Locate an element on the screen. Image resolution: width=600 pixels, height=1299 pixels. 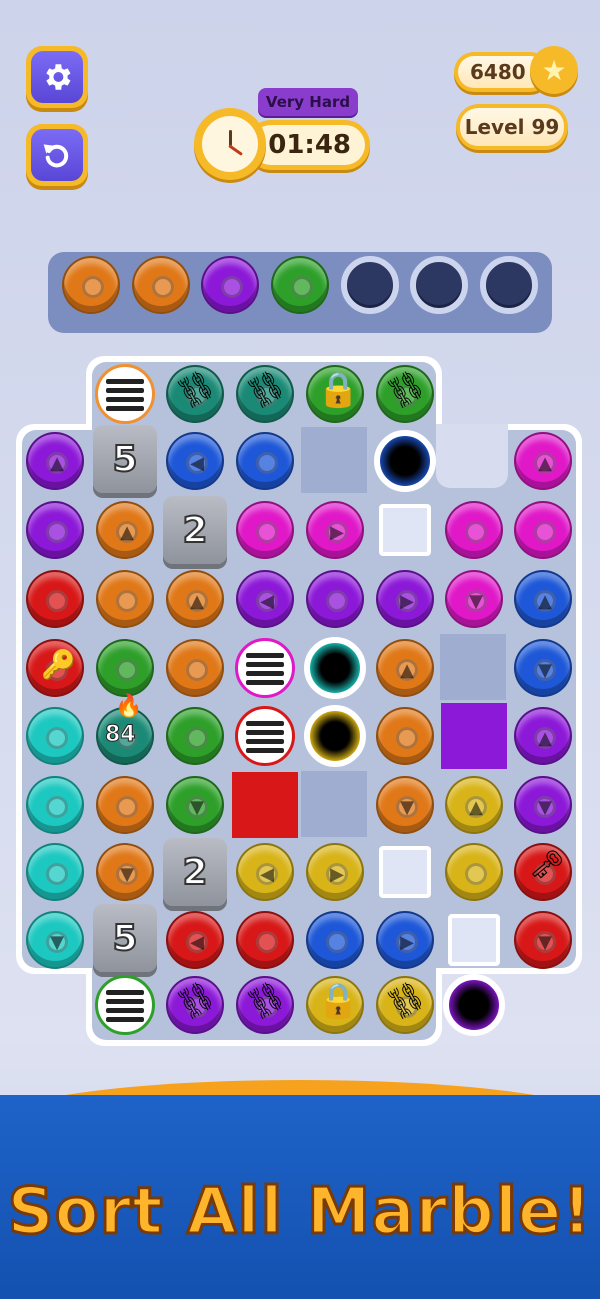
stone-block: 2 is located at coordinates (195, 872).